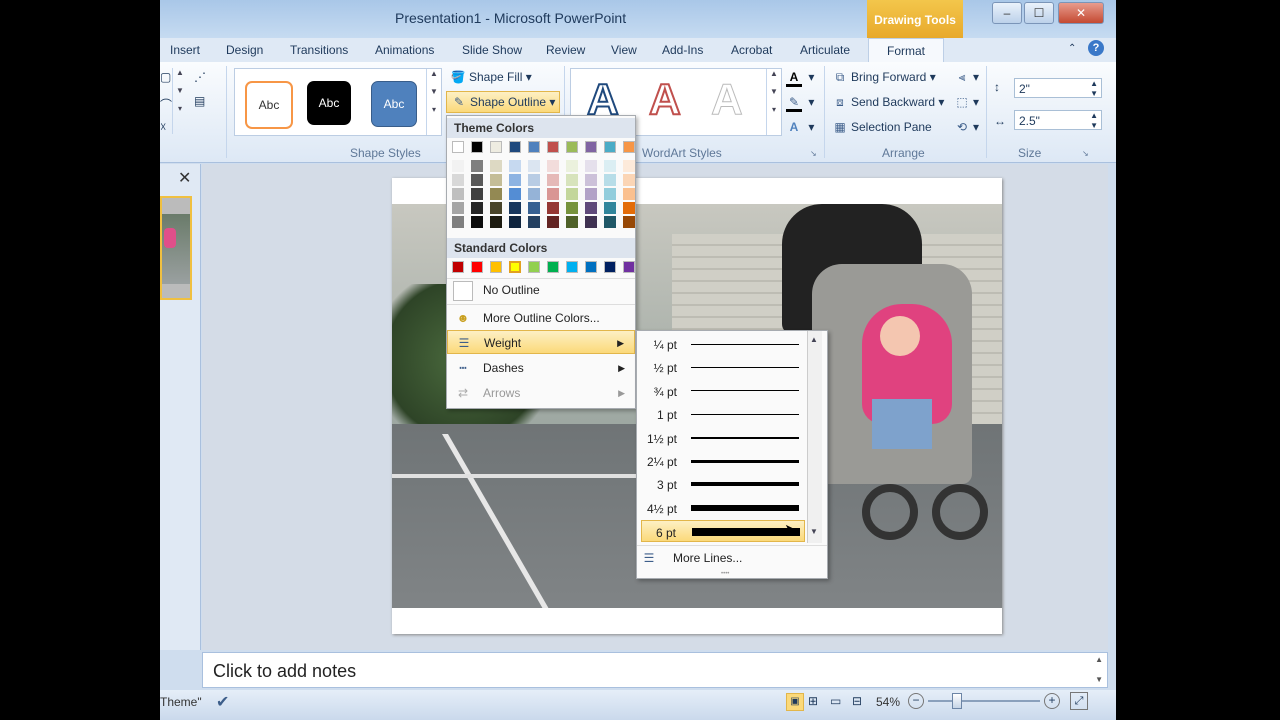  What do you see at coordinates (1096, 48) in the screenshot?
I see `help-icon: ?` at bounding box center [1096, 48].